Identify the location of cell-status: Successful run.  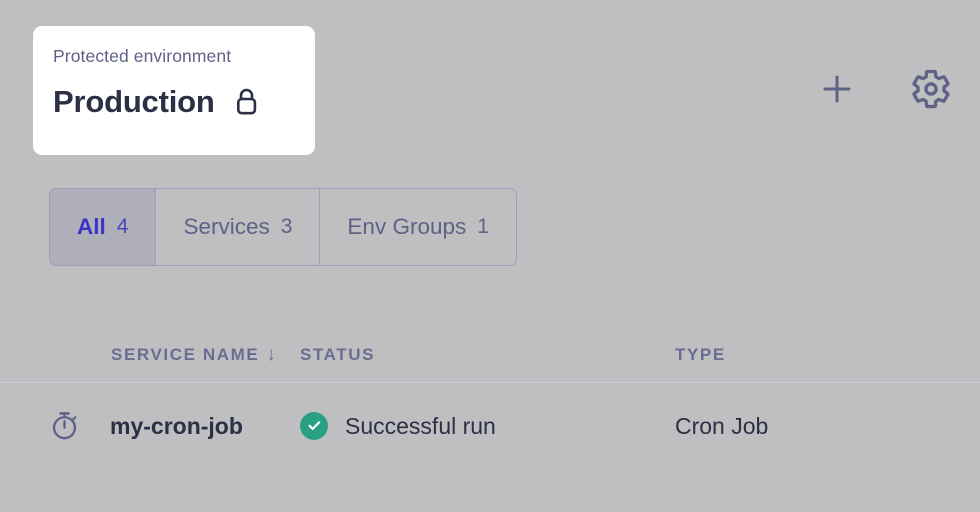
(487, 425).